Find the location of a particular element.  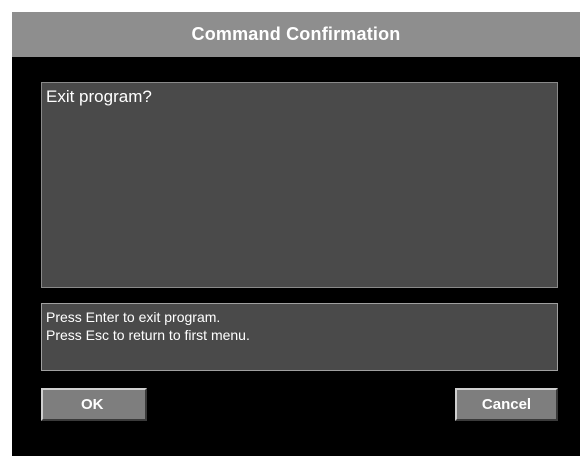

confirmation-message: Exit program? is located at coordinates (99, 96).